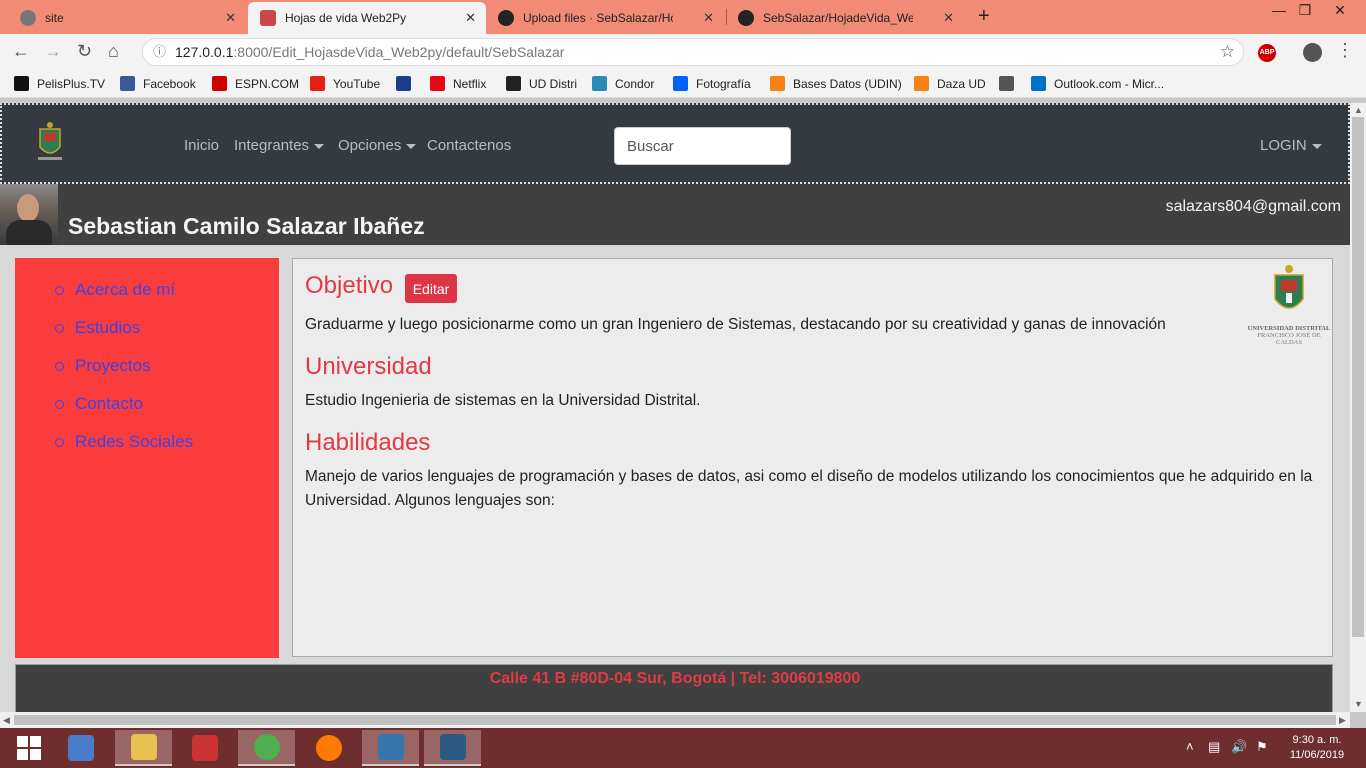  I want to click on vertical-scroll-thumb, so click(1358, 377).